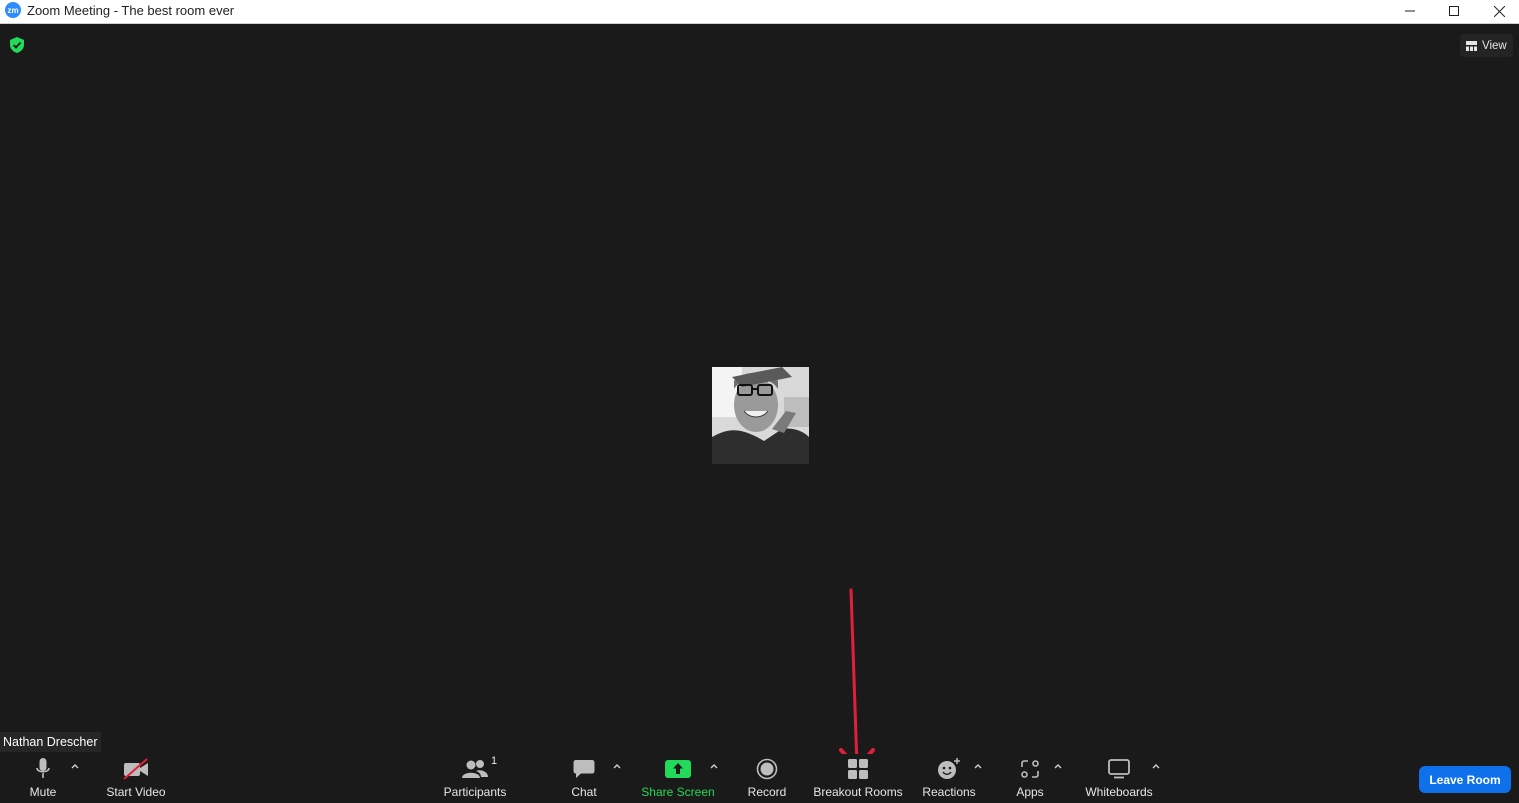 Image resolution: width=1519 pixels, height=803 pixels. Describe the element at coordinates (13, 10) in the screenshot. I see `zoom-app-icon: zm` at that location.